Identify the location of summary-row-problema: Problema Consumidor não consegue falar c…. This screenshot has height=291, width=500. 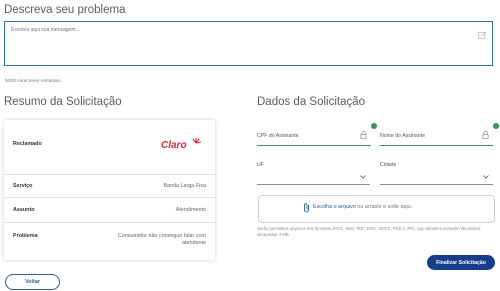
(109, 241).